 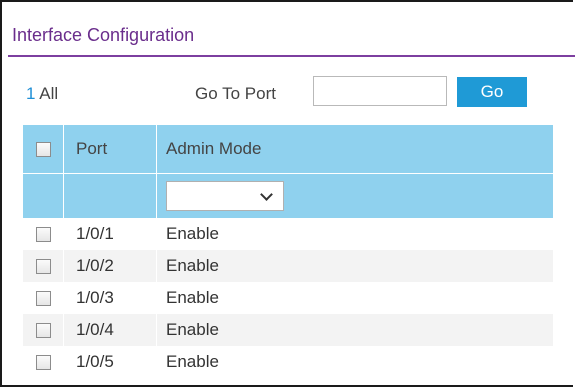 What do you see at coordinates (110, 266) in the screenshot?
I see `port-cell: 1/0/2` at bounding box center [110, 266].